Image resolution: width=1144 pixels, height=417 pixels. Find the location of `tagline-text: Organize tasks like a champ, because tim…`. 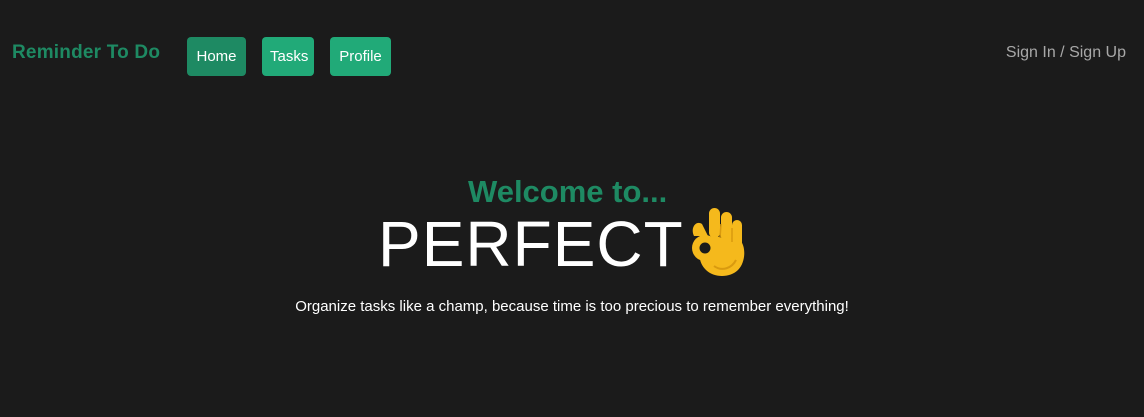

tagline-text: Organize tasks like a champ, because tim… is located at coordinates (572, 306).